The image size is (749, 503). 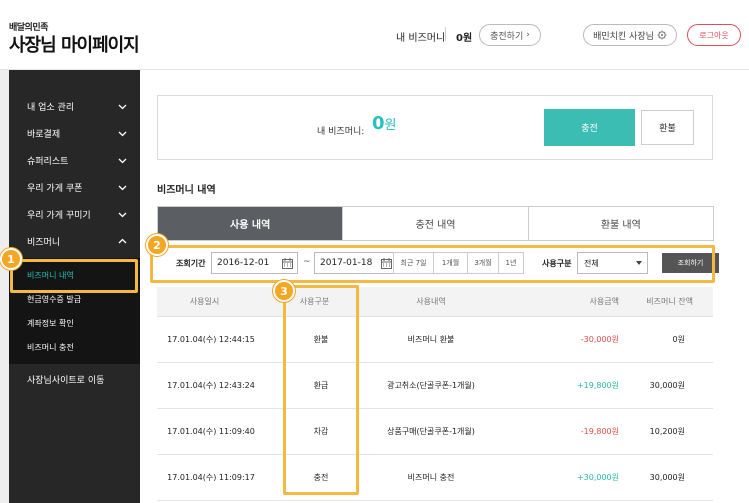 I want to click on row-amount: -30,000원, so click(x=599, y=339).